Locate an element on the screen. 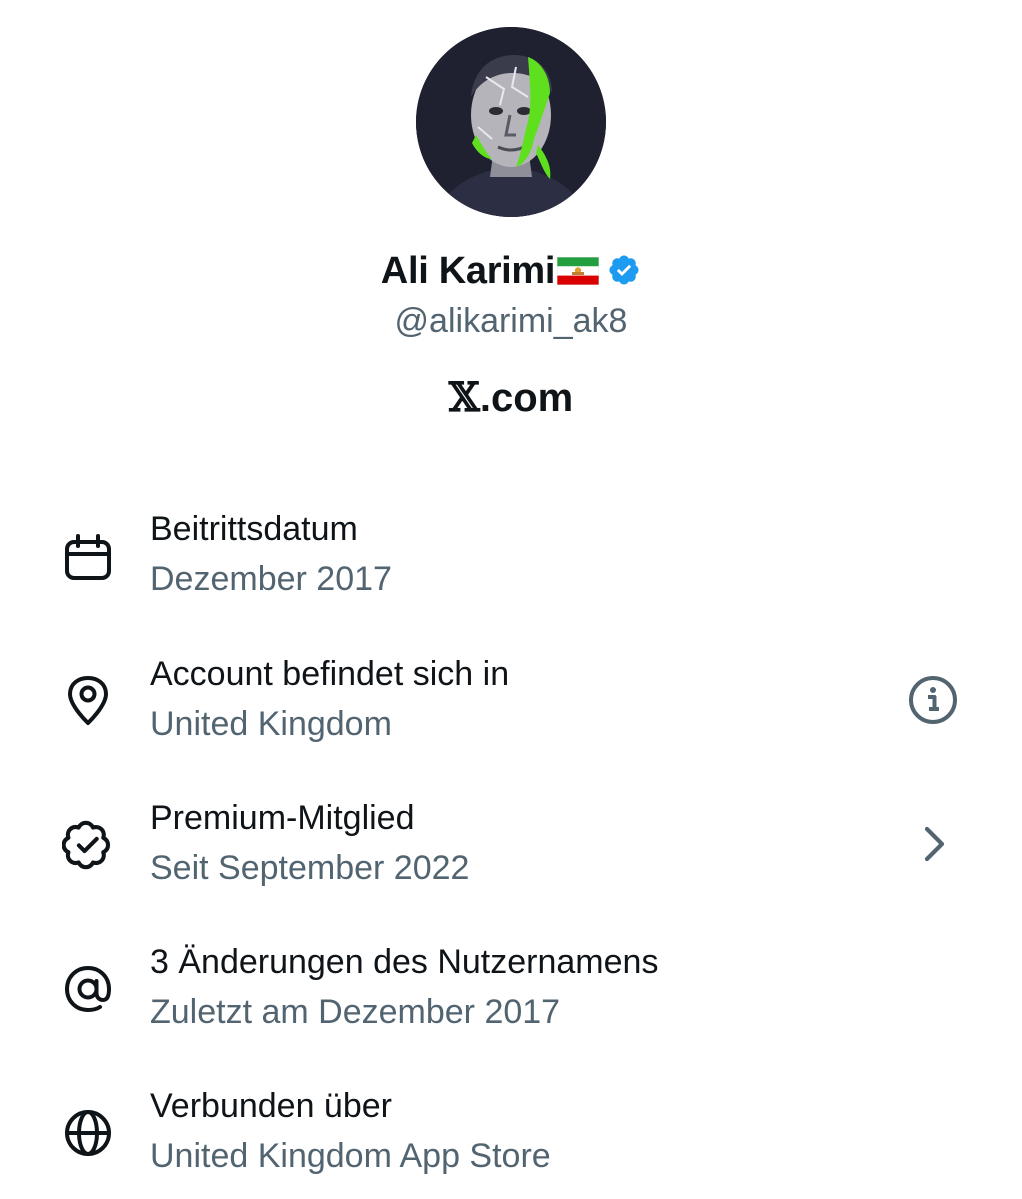 The height and width of the screenshot is (1199, 1022). about-row-title: 3 Änderungen des Nutzernamens is located at coordinates (404, 962).